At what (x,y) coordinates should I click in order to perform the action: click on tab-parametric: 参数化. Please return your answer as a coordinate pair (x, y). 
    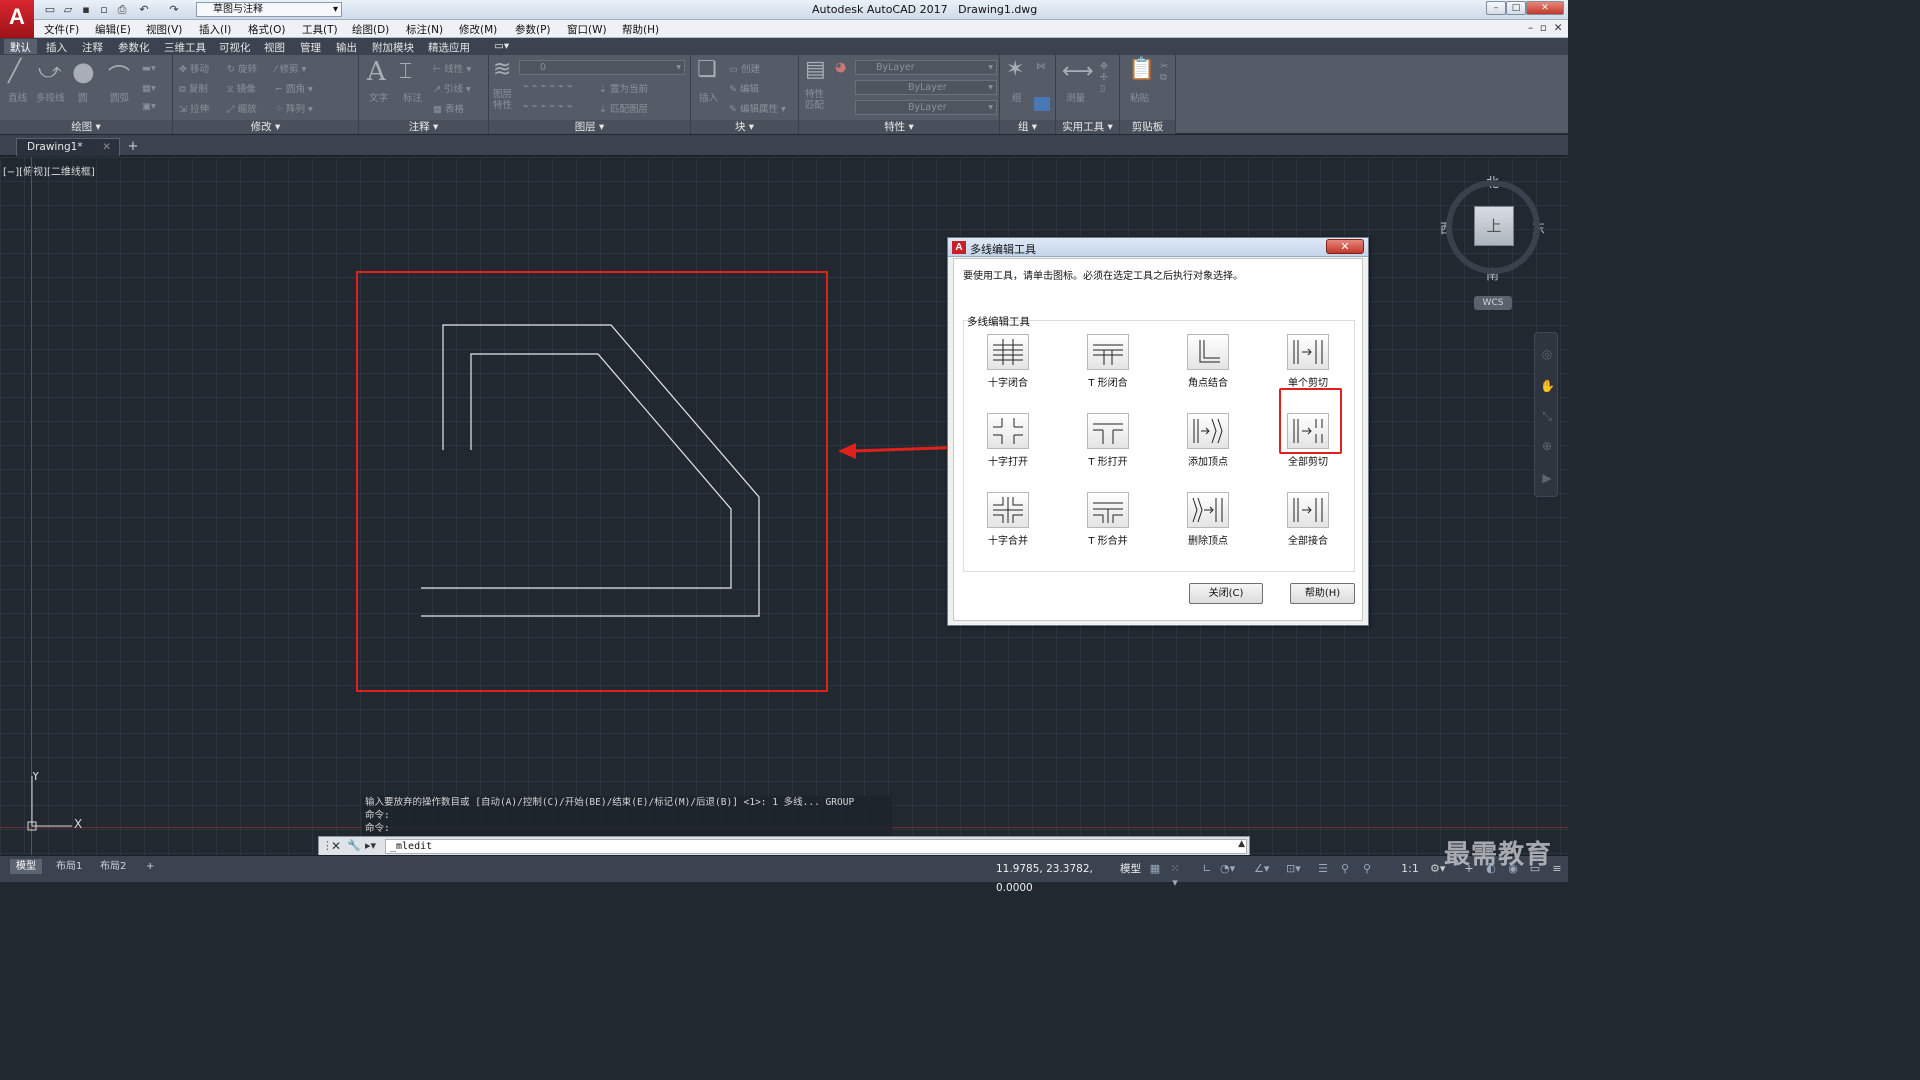
    Looking at the image, I should click on (134, 46).